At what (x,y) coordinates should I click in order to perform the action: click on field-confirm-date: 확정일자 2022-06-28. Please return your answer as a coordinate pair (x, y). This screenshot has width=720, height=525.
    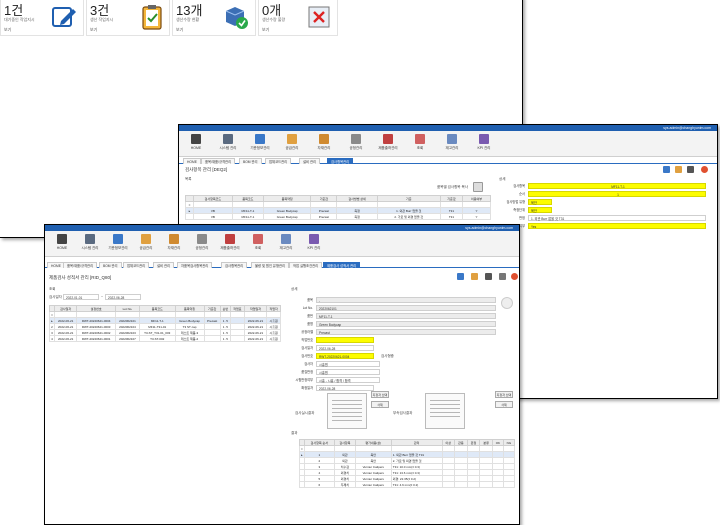
    Looking at the image, I should click on (402, 388).